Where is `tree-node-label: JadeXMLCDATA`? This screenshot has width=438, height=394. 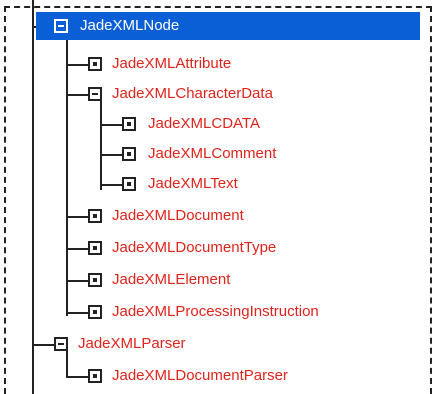 tree-node-label: JadeXMLCDATA is located at coordinates (204, 123).